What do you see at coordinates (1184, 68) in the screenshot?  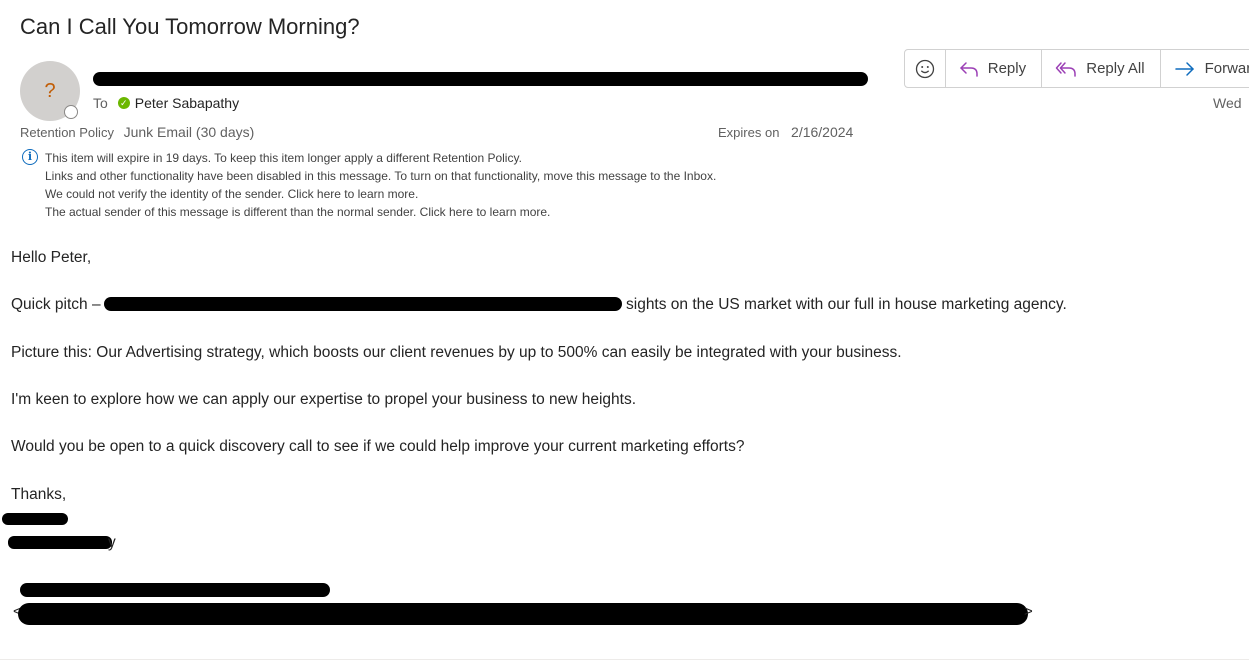 I see `forward-icon` at bounding box center [1184, 68].